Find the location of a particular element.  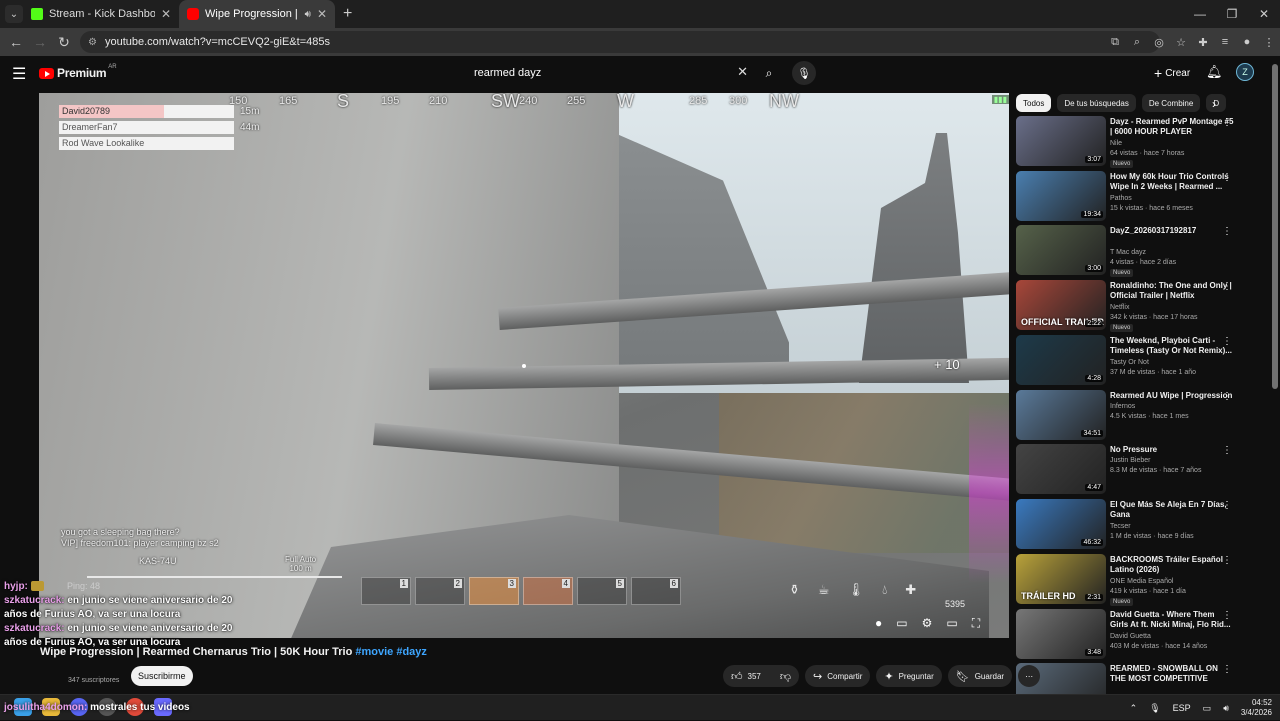

channel-name: Justin Bieber is located at coordinates (1130, 460).